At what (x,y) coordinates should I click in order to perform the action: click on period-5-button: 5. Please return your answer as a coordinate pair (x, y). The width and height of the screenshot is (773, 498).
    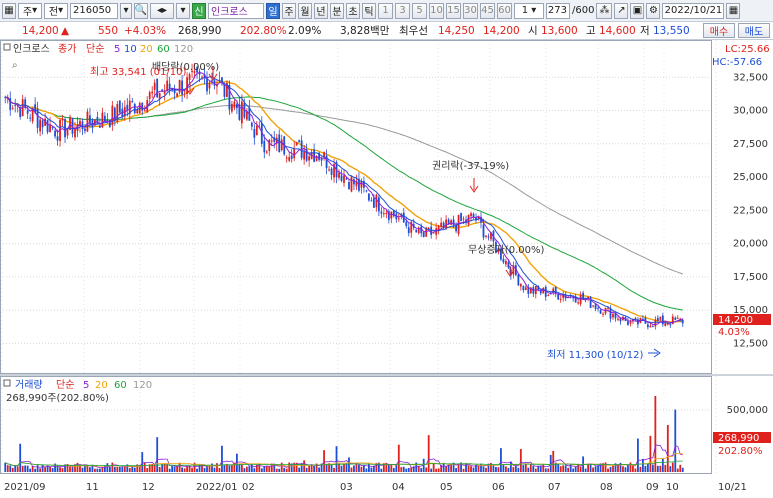
    Looking at the image, I should click on (419, 10).